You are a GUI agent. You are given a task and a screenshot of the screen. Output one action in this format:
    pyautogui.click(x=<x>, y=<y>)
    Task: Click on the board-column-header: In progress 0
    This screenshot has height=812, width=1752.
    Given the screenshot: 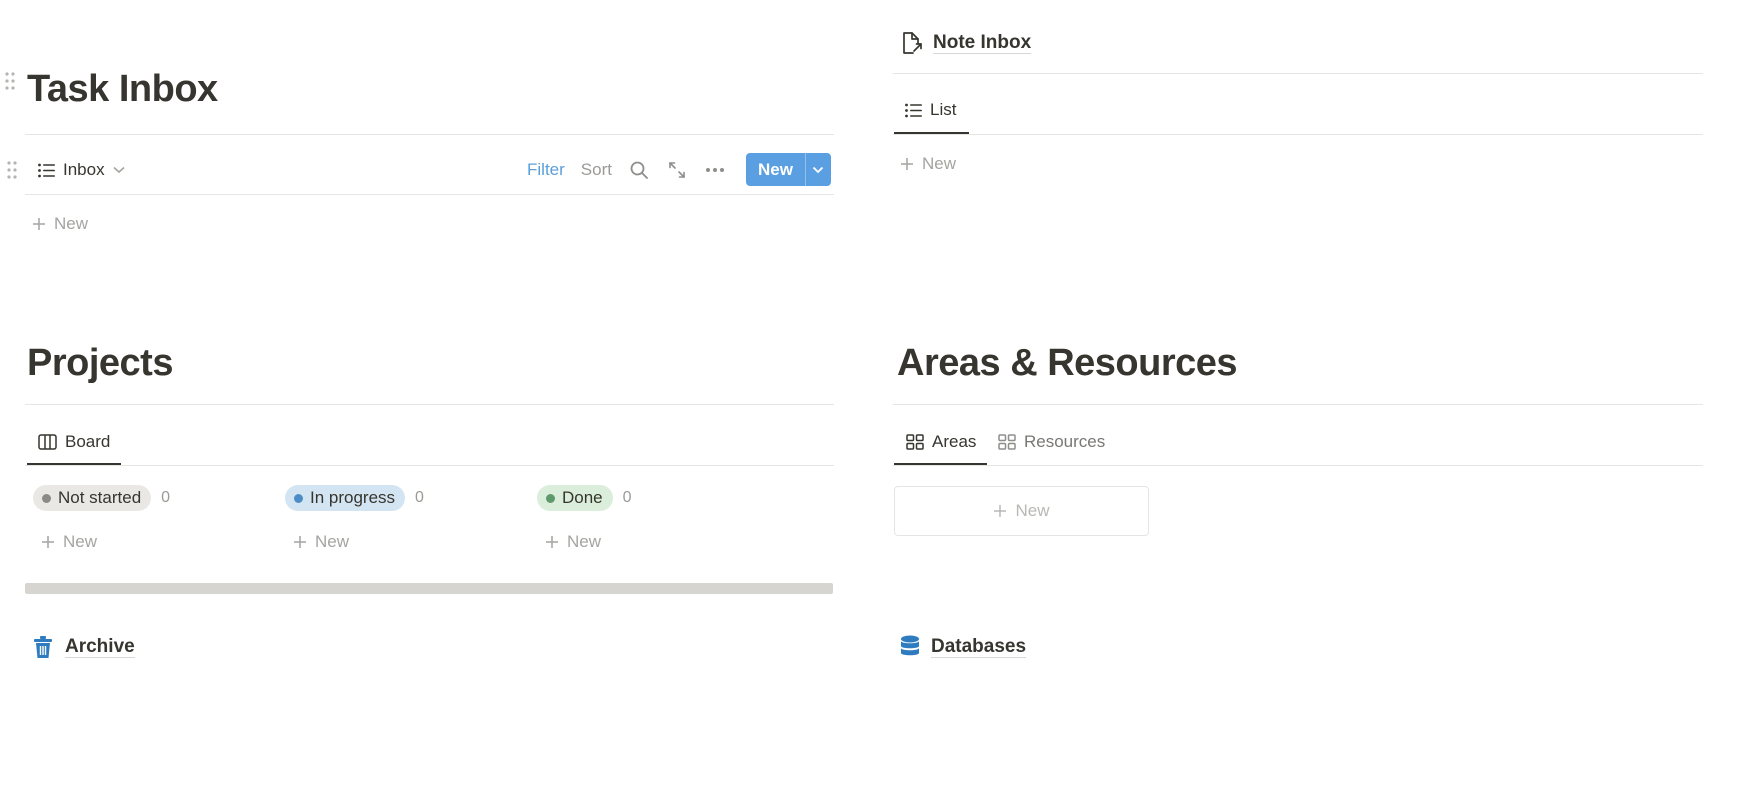 What is the action you would take?
    pyautogui.click(x=354, y=498)
    